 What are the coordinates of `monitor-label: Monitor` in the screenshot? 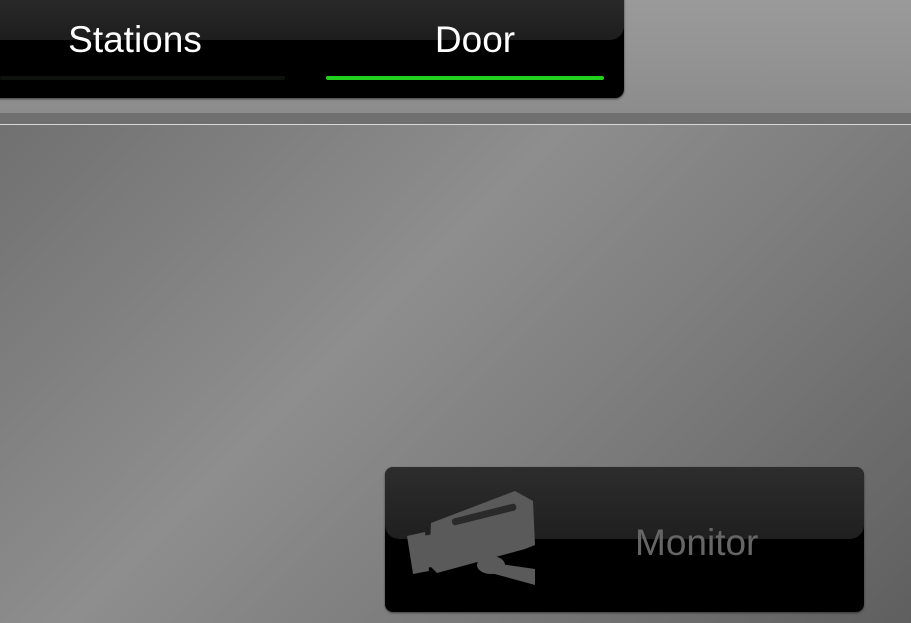 It's located at (697, 542).